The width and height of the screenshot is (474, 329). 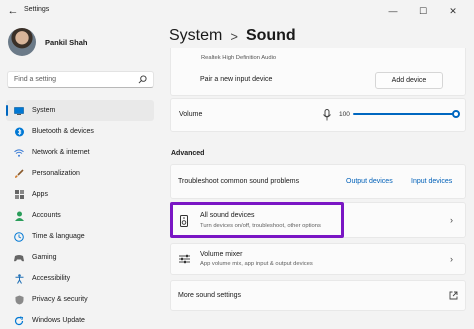 What do you see at coordinates (61, 152) in the screenshot?
I see `sidebar-item-label: Network & internet` at bounding box center [61, 152].